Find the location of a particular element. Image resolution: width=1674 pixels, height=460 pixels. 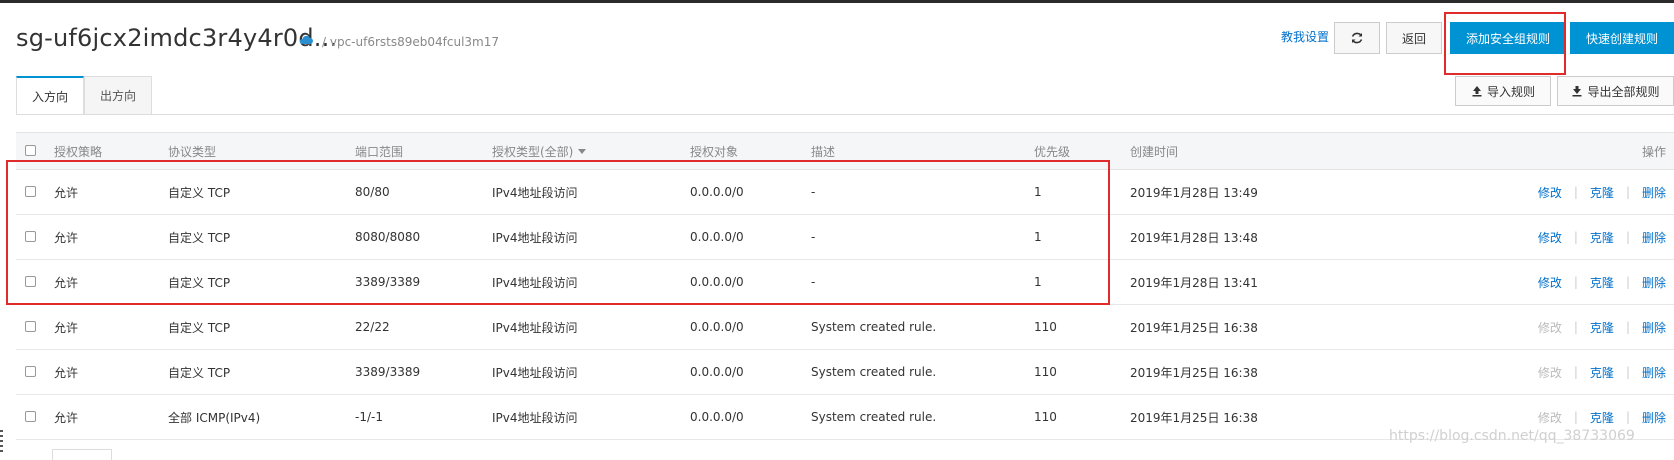

cell-port: 80/80 is located at coordinates (372, 192).